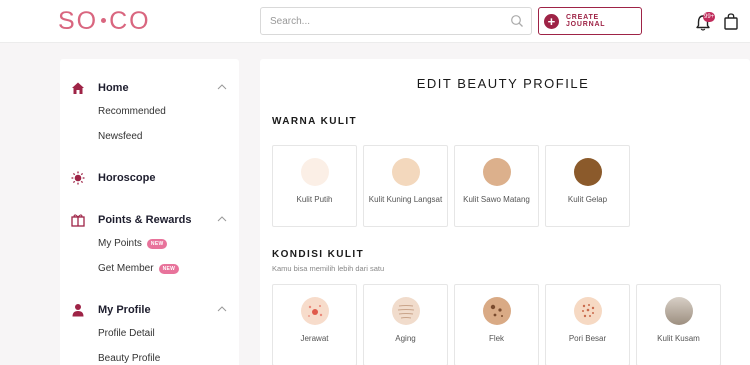 The height and width of the screenshot is (365, 750). Describe the element at coordinates (132, 111) in the screenshot. I see `sidebar-item-recommended: Recommended` at that location.